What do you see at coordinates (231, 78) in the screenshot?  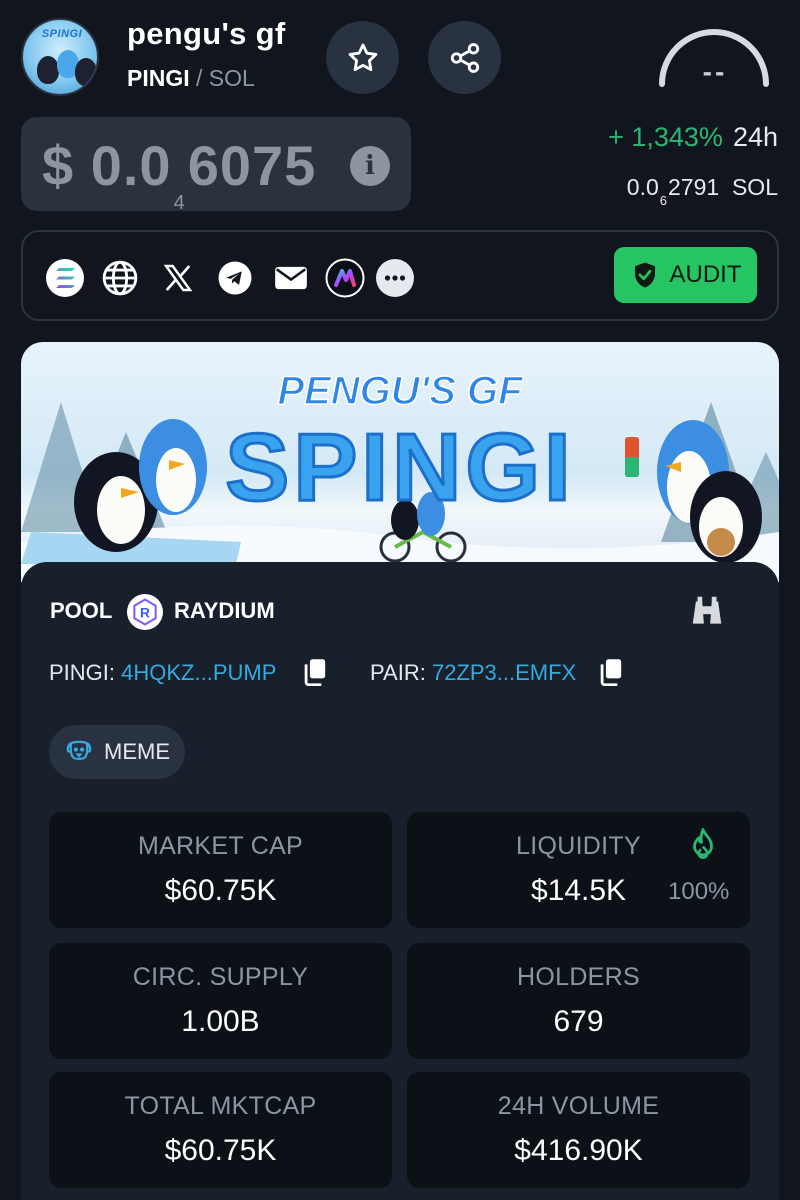 I see `quote-symbol: SOL` at bounding box center [231, 78].